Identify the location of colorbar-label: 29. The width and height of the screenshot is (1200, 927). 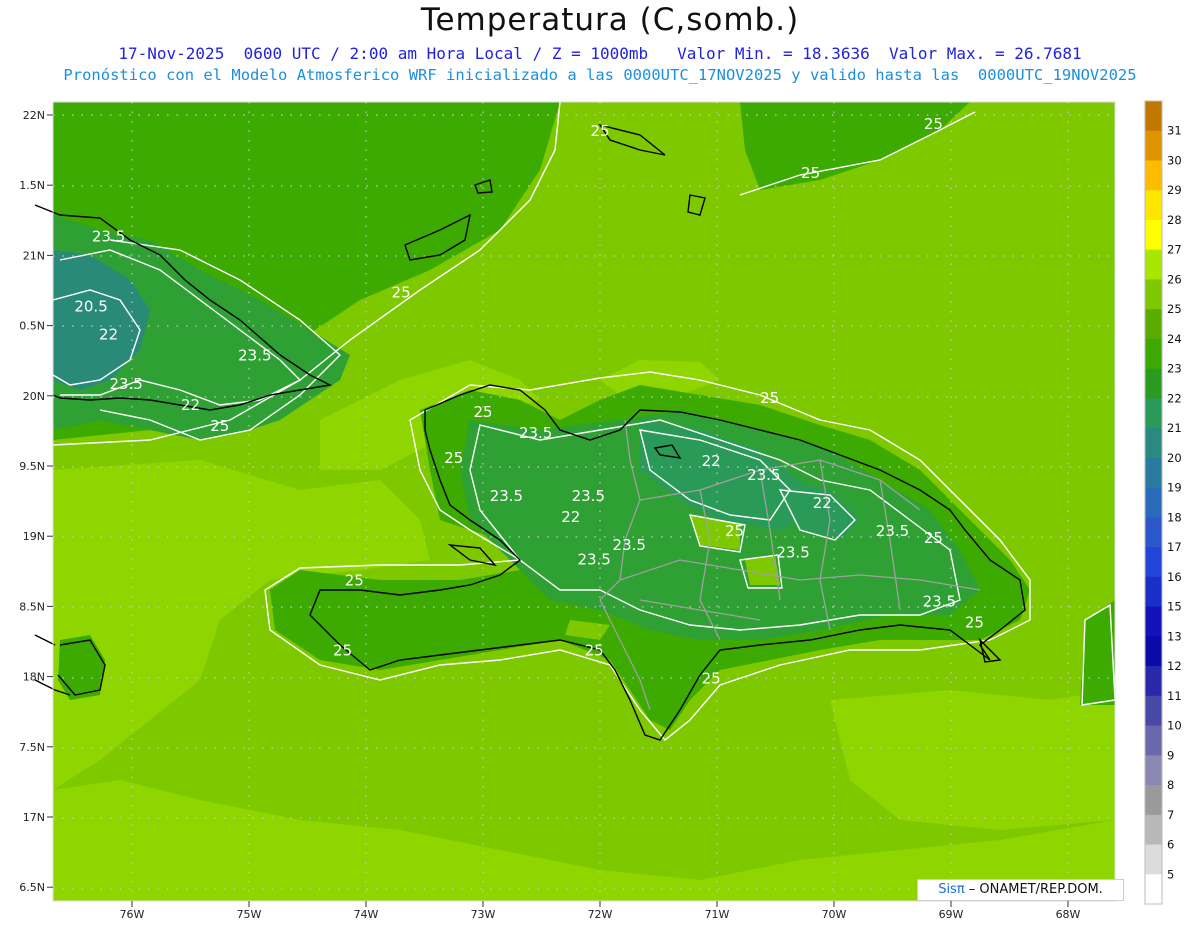
(1174, 190).